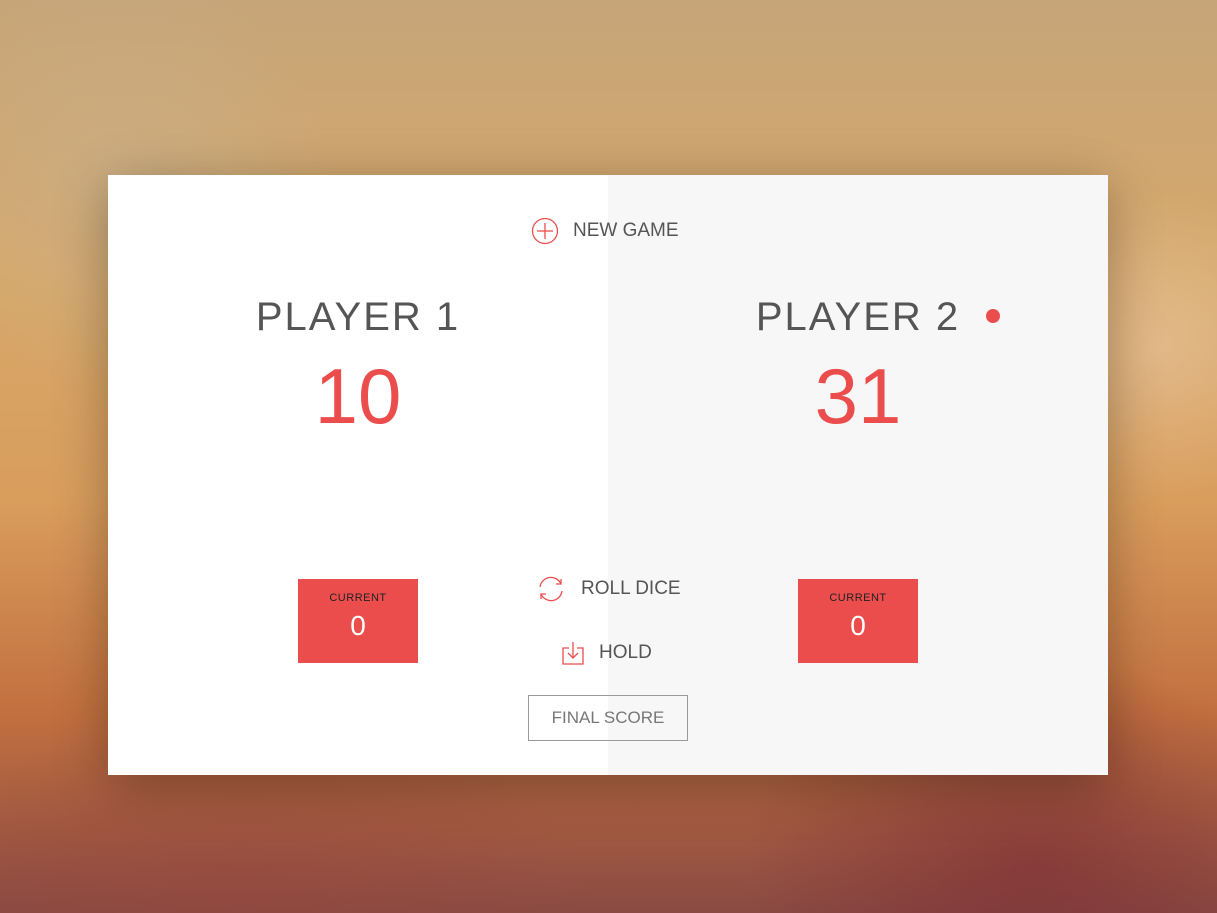  What do you see at coordinates (858, 396) in the screenshot?
I see `player-2-score: 31` at bounding box center [858, 396].